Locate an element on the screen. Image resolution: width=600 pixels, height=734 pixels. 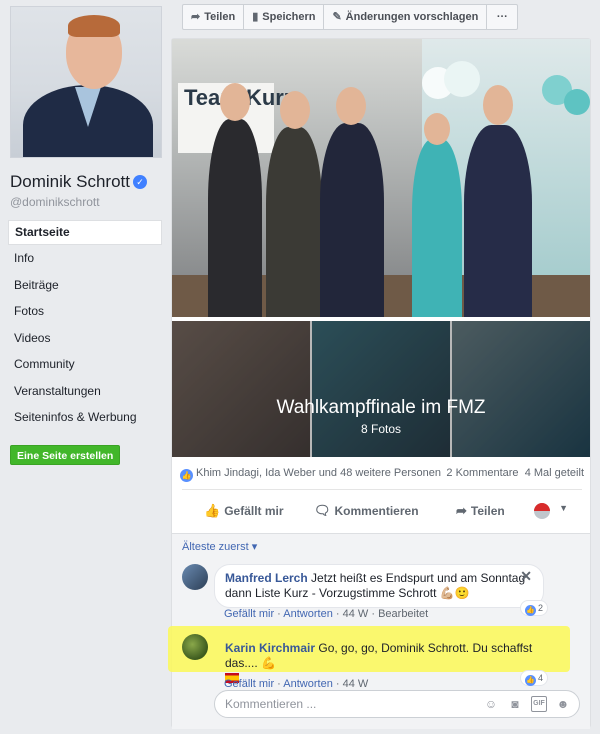
nav-item-videos: Videos is located at coordinates (85, 338).